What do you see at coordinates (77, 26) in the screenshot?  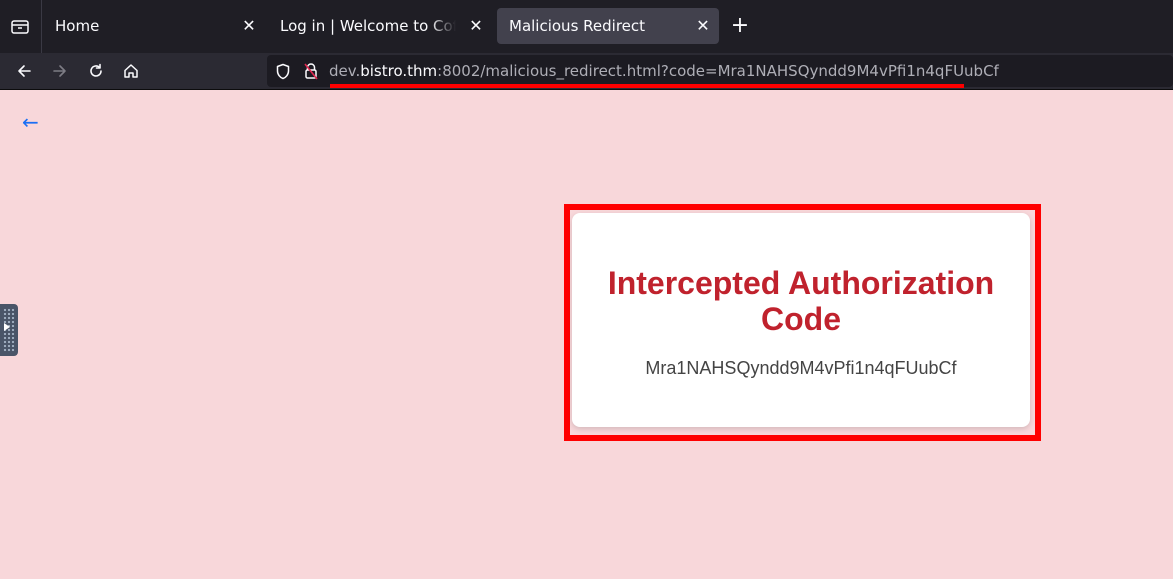 I see `tab-title: Home` at bounding box center [77, 26].